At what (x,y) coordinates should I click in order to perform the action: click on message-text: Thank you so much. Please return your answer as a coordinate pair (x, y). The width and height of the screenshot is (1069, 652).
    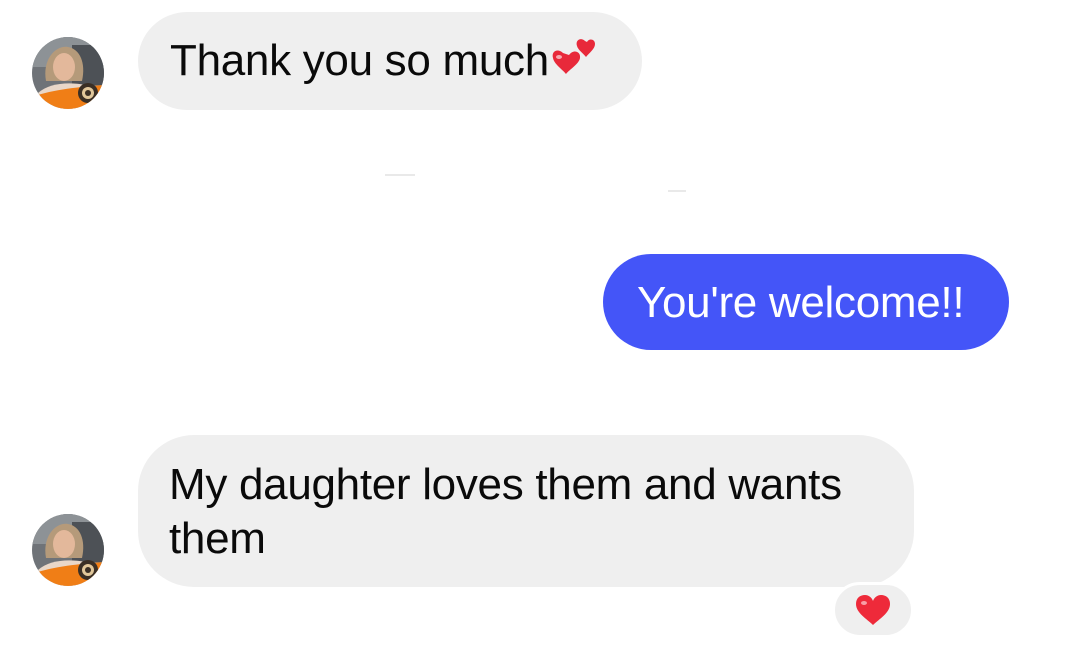
    Looking at the image, I should click on (359, 60).